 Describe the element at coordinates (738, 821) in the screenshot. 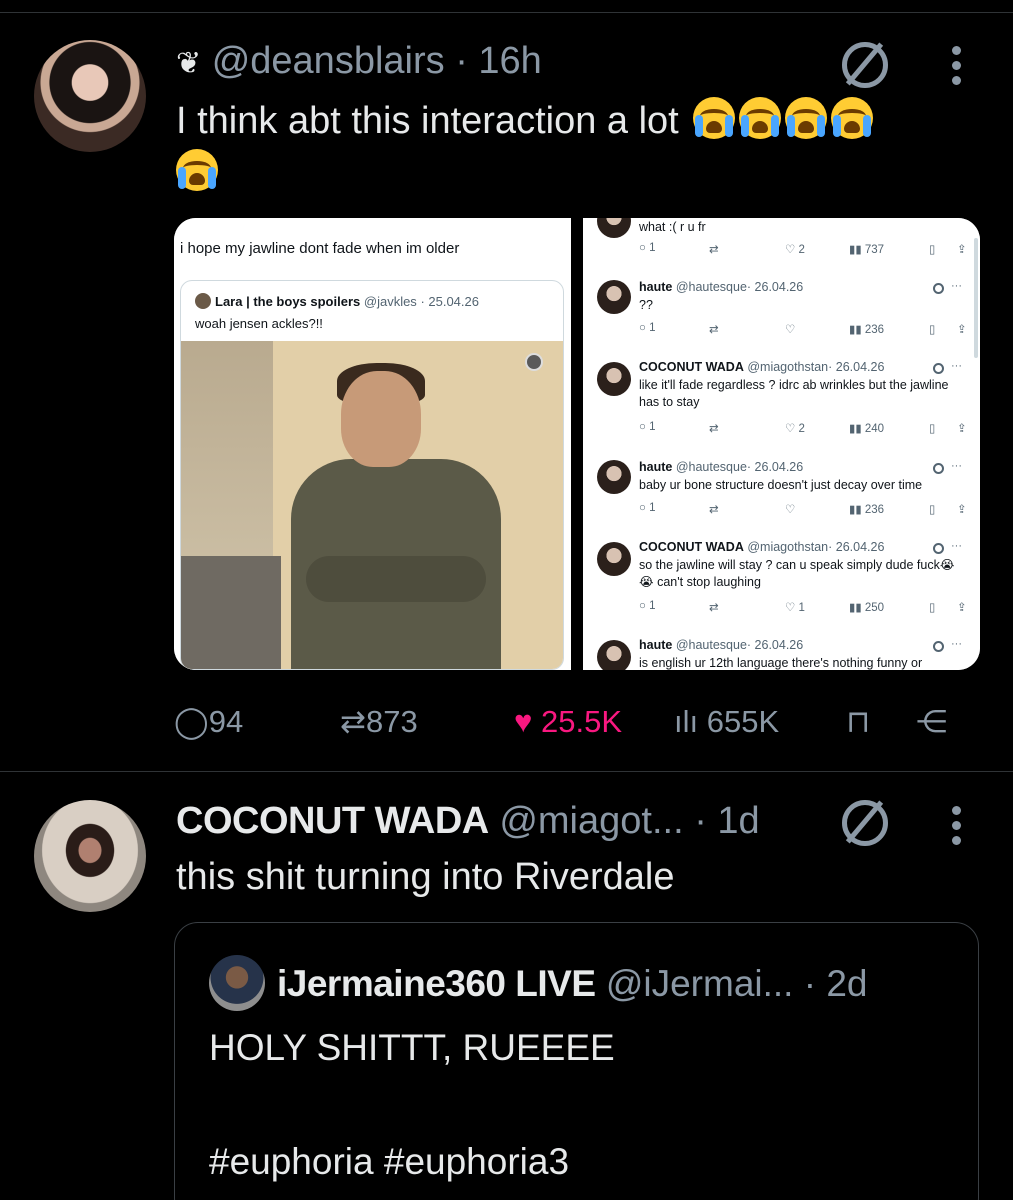

I see `tweet-time: 1d` at that location.